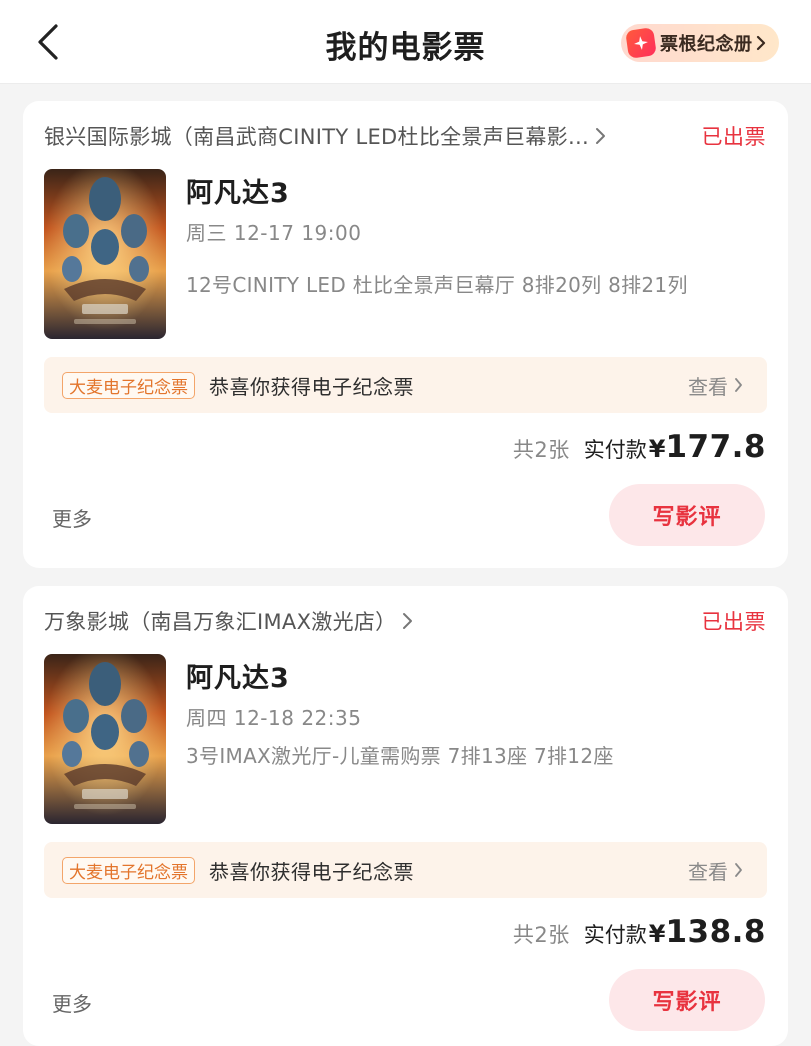 This screenshot has width=811, height=1046. What do you see at coordinates (437, 285) in the screenshot?
I see `hall-and-seats: 12号CINITY LED 杜比全景声巨幕厅 8排20列 8排21列` at bounding box center [437, 285].